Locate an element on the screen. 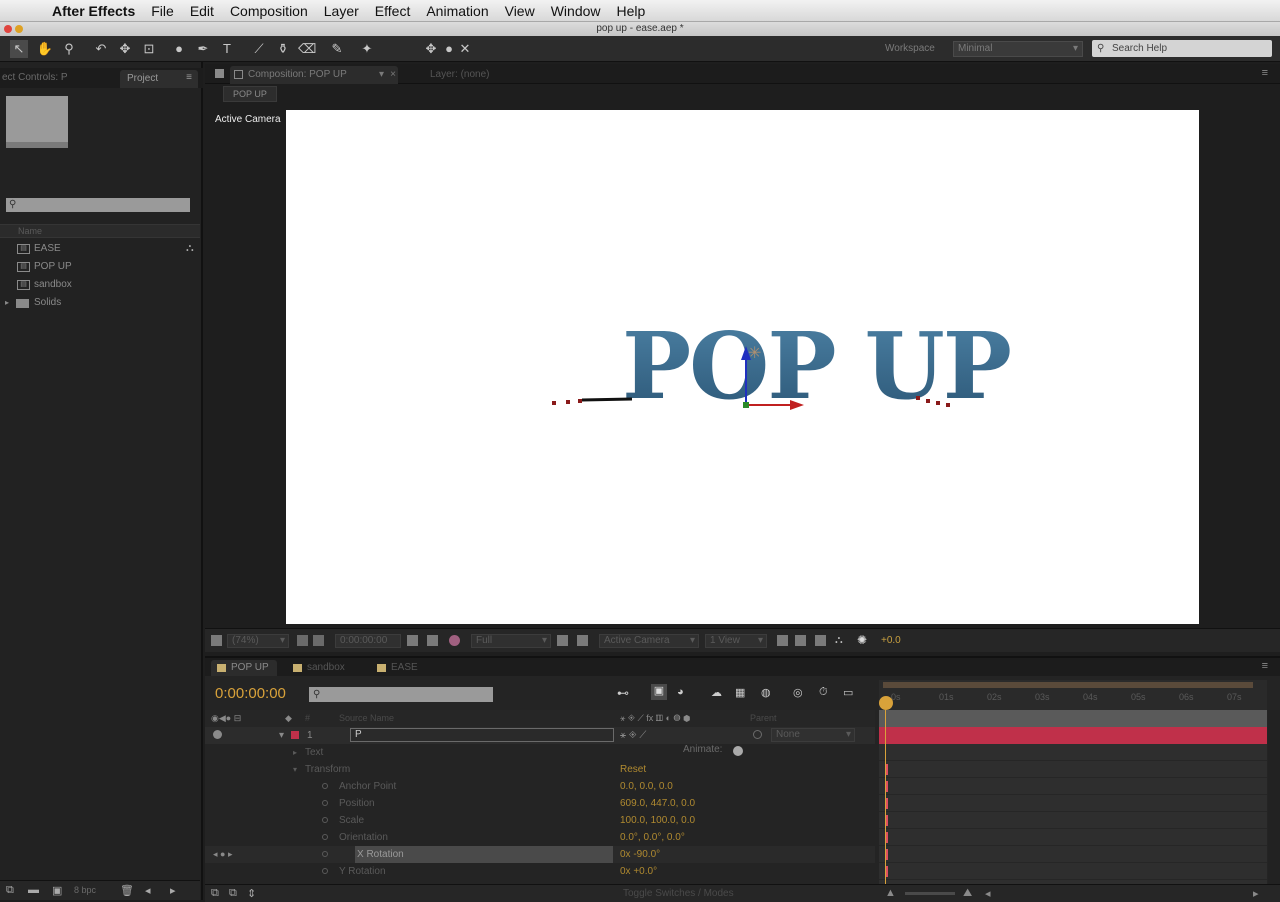 This screenshot has width=1280, height=902. snapshot-icon is located at coordinates (412, 640).